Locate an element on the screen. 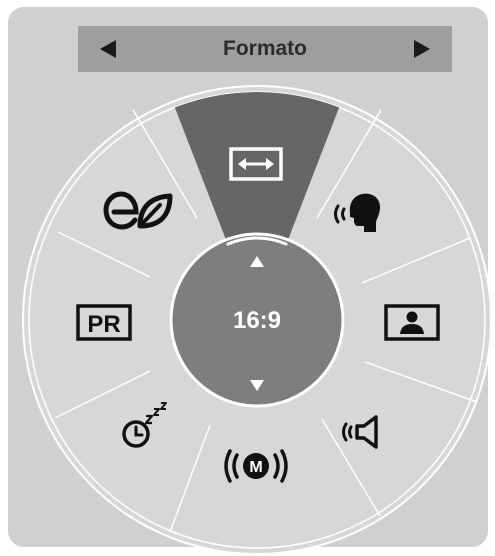 This screenshot has width=495, height=556. m-broadcast-icon: M is located at coordinates (256, 466).